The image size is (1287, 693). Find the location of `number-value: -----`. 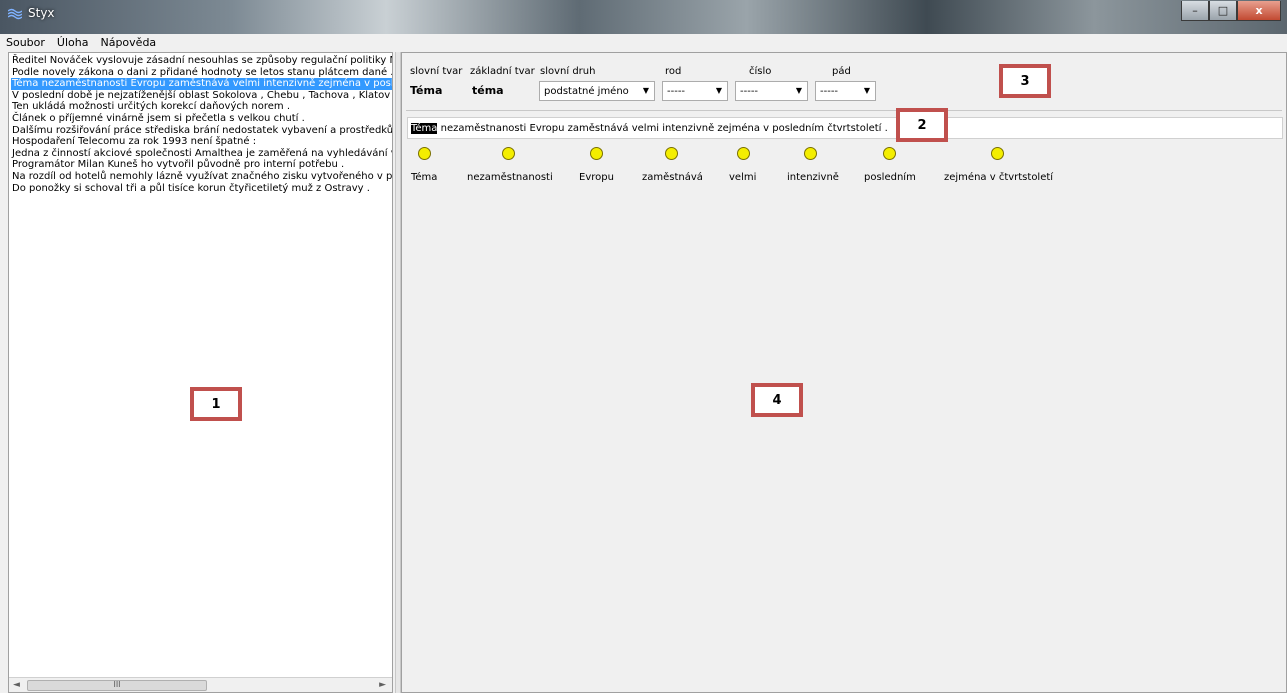

number-value: ----- is located at coordinates (749, 91).